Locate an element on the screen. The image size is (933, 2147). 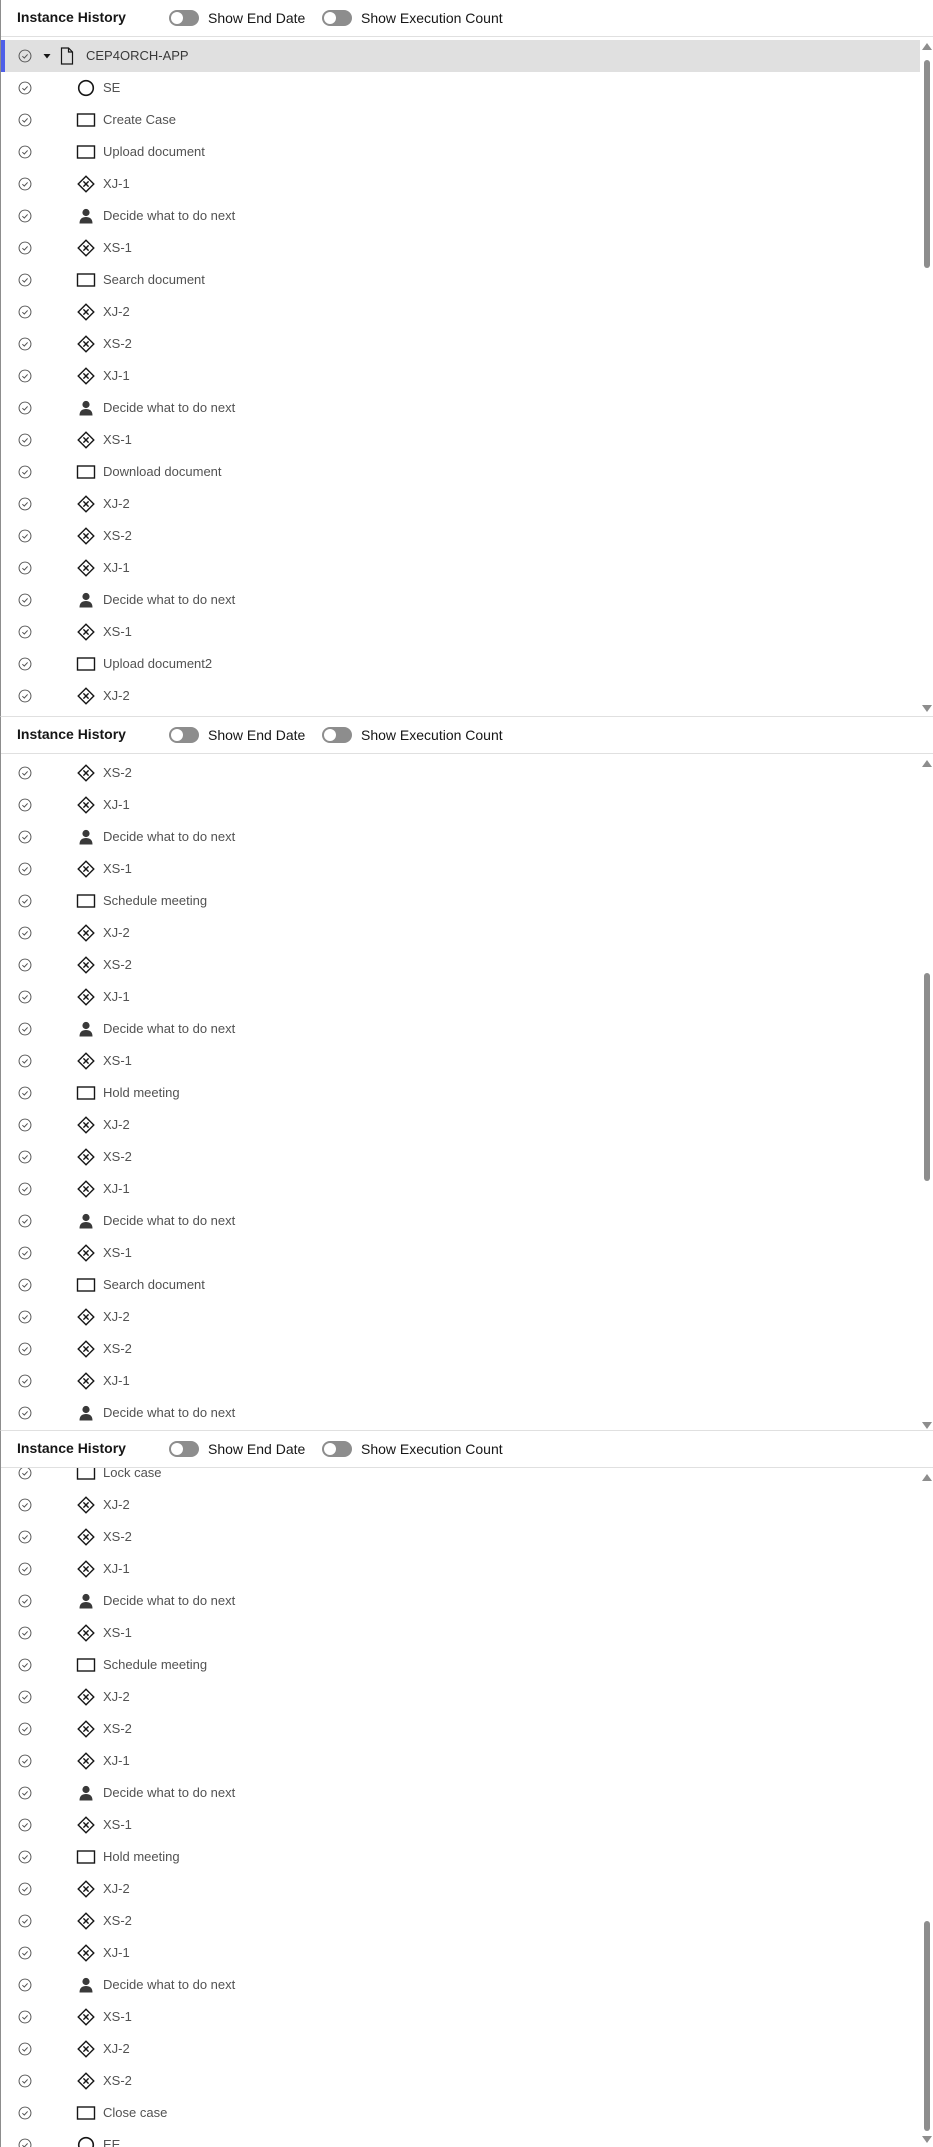
tree-row: Download document is located at coordinates (460, 472).